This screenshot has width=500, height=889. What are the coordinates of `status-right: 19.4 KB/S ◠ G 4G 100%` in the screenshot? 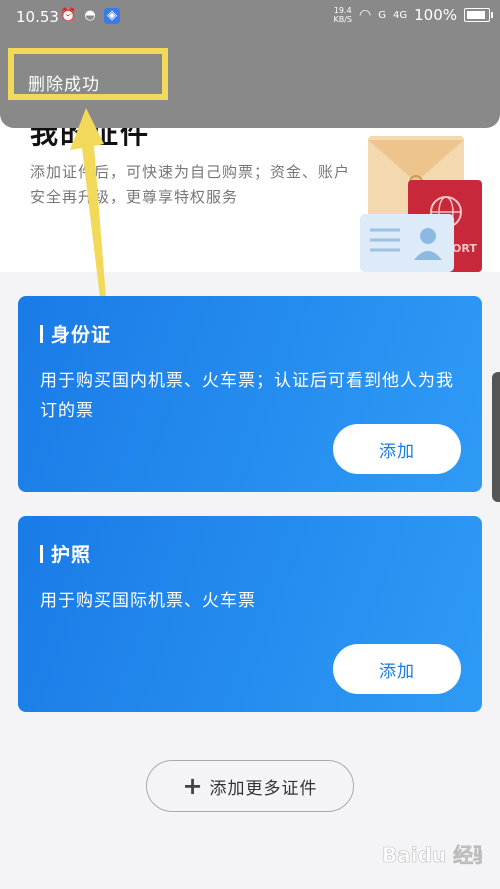 It's located at (413, 15).